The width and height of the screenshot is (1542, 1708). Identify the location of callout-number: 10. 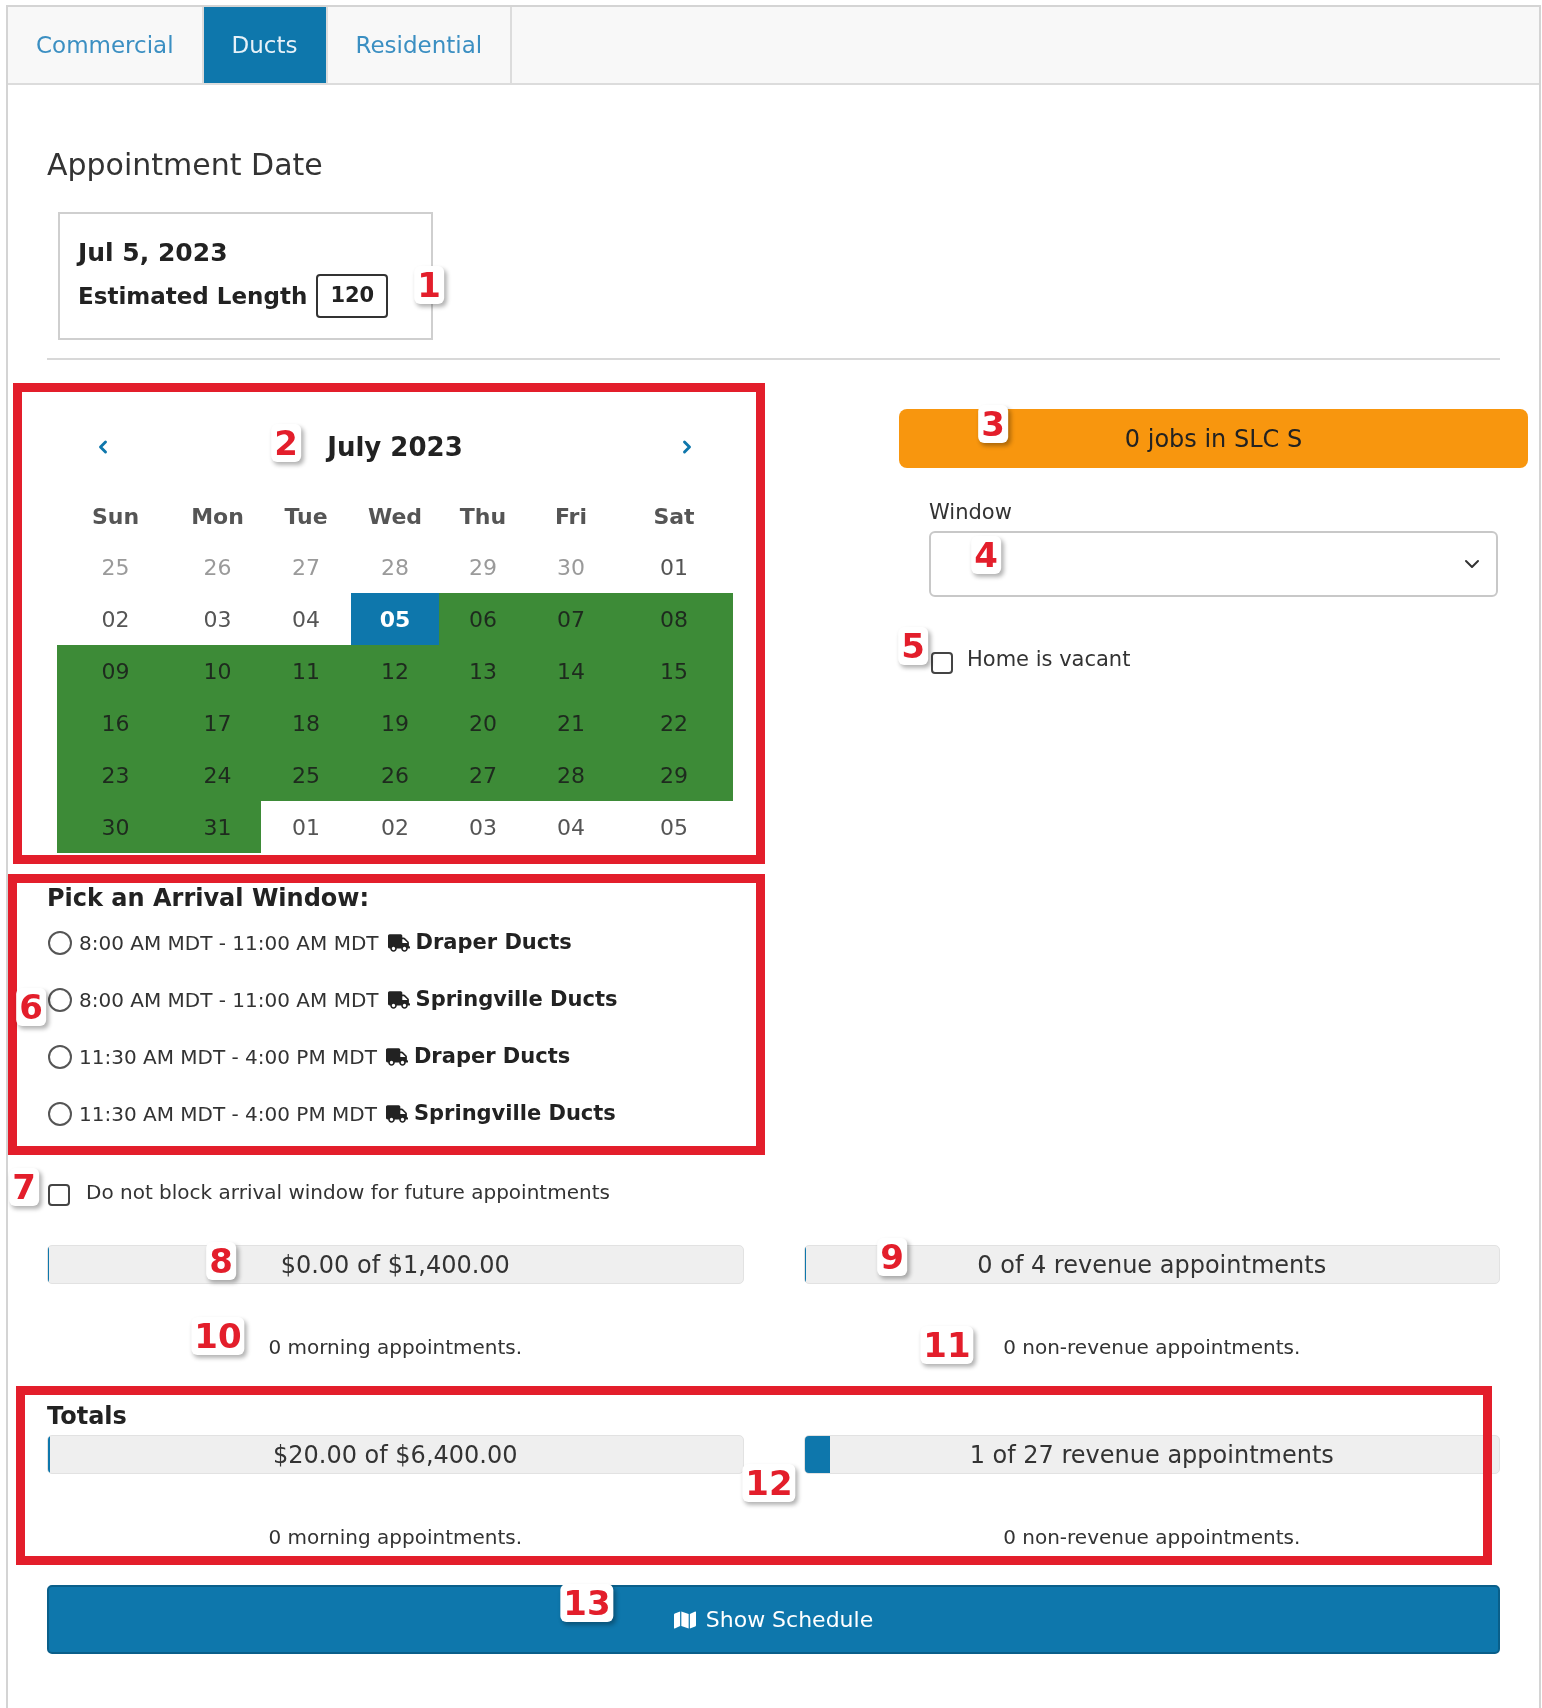
(218, 1336).